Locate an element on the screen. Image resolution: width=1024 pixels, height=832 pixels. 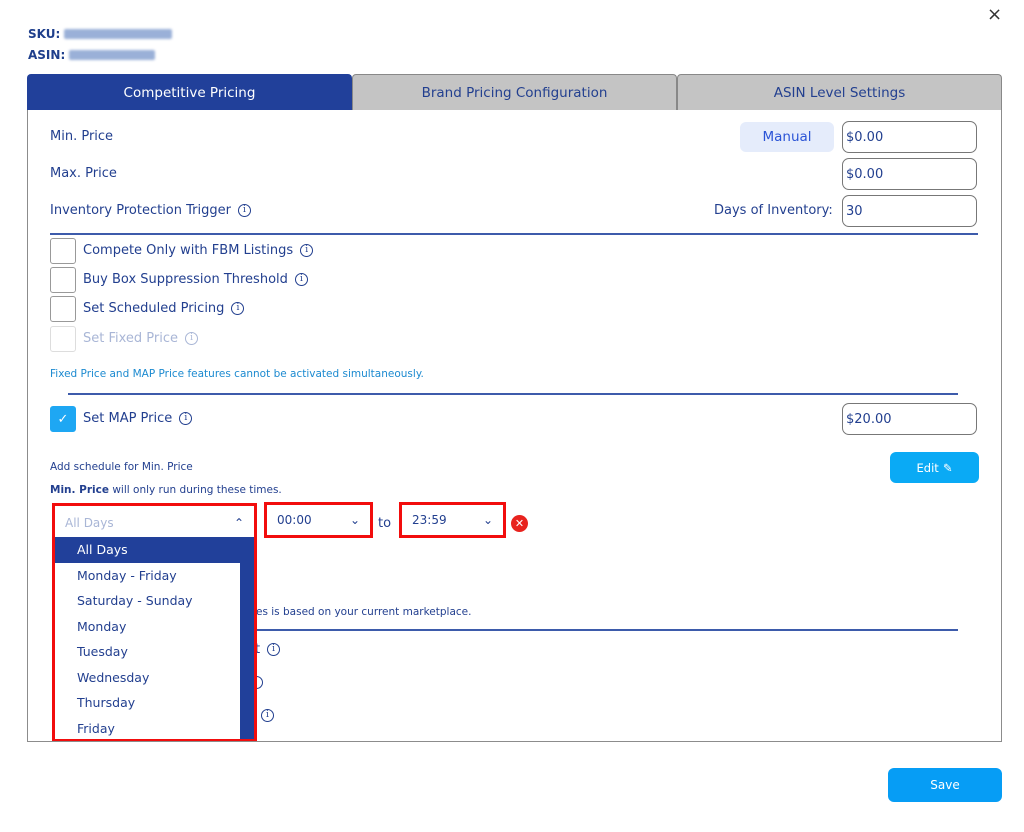
asin-row: ASIN: is located at coordinates (92, 55).